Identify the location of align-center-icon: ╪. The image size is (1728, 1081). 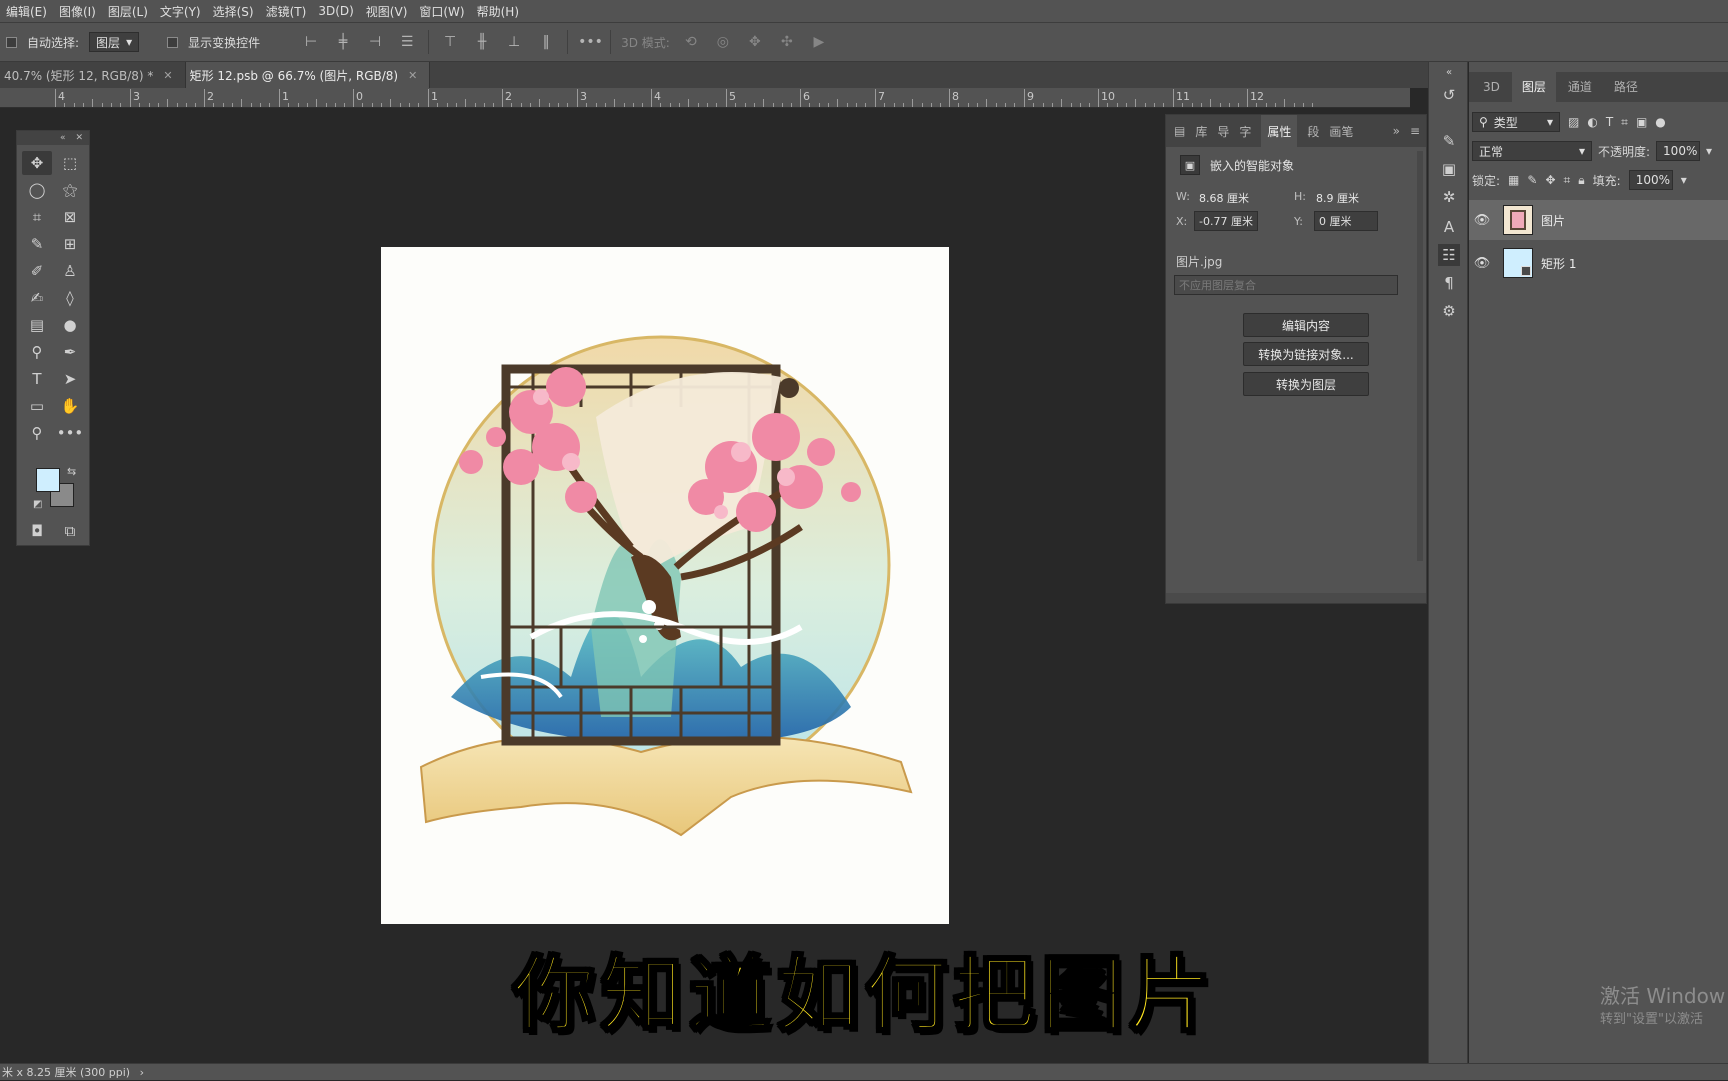
(343, 42).